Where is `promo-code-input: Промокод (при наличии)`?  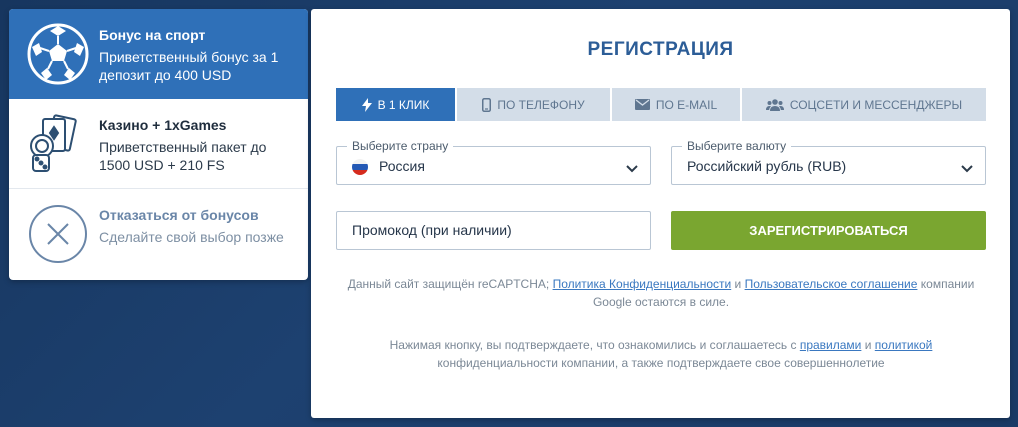 promo-code-input: Промокод (при наличии) is located at coordinates (493, 230).